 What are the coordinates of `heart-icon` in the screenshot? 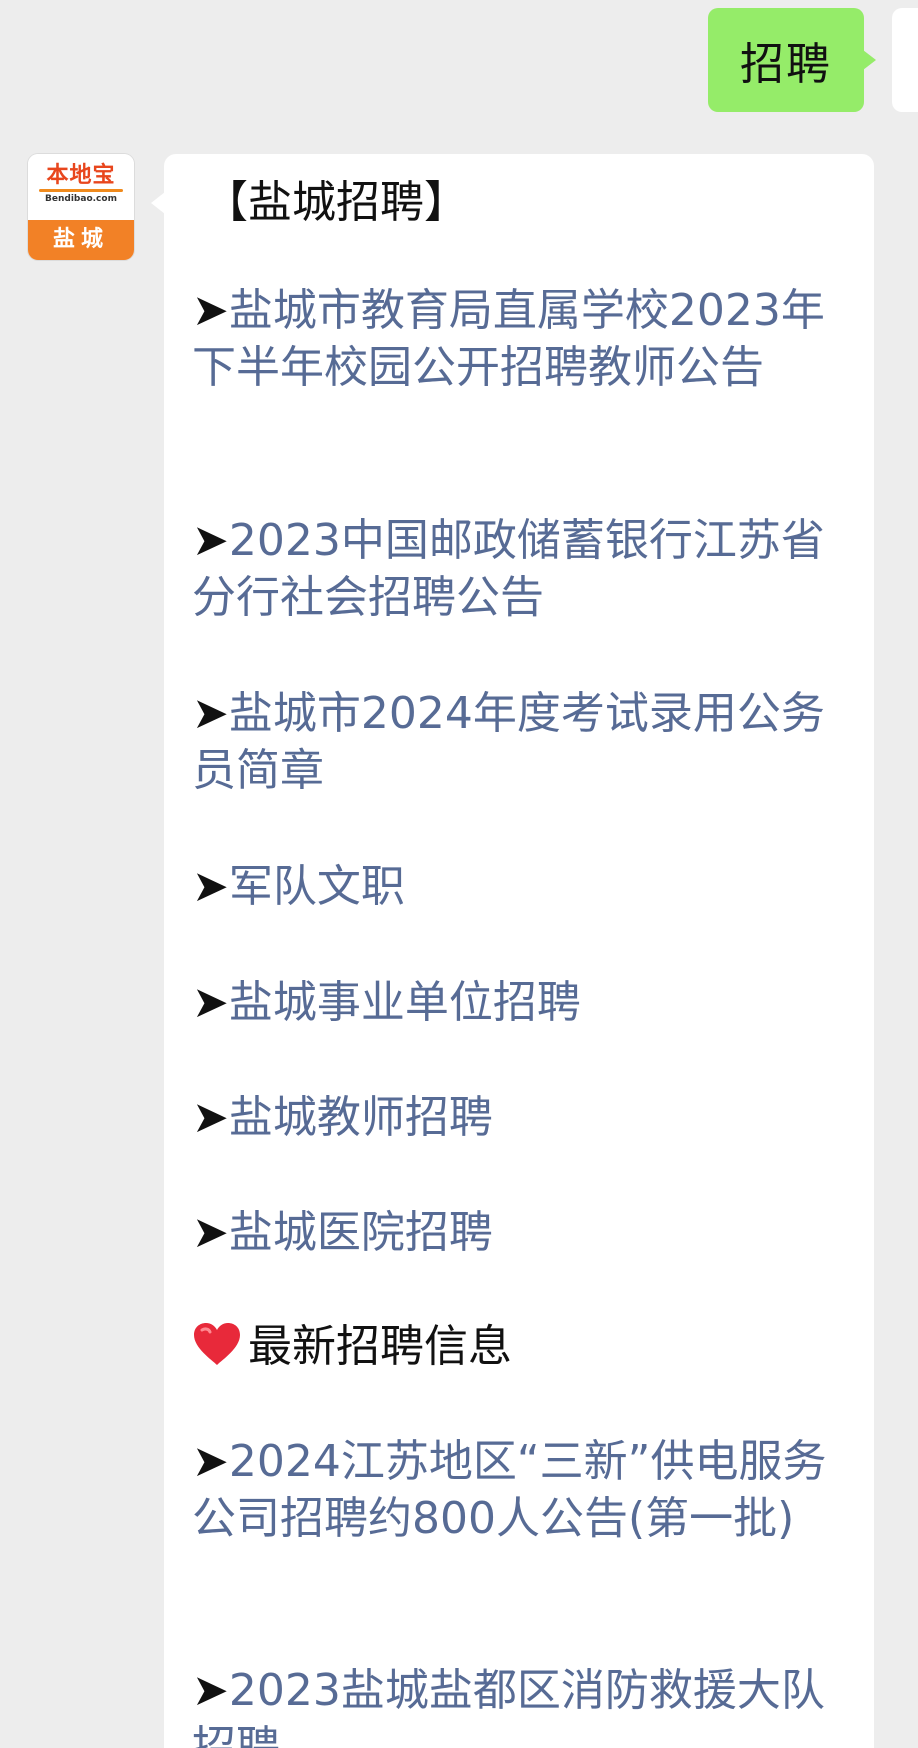 It's located at (217, 1344).